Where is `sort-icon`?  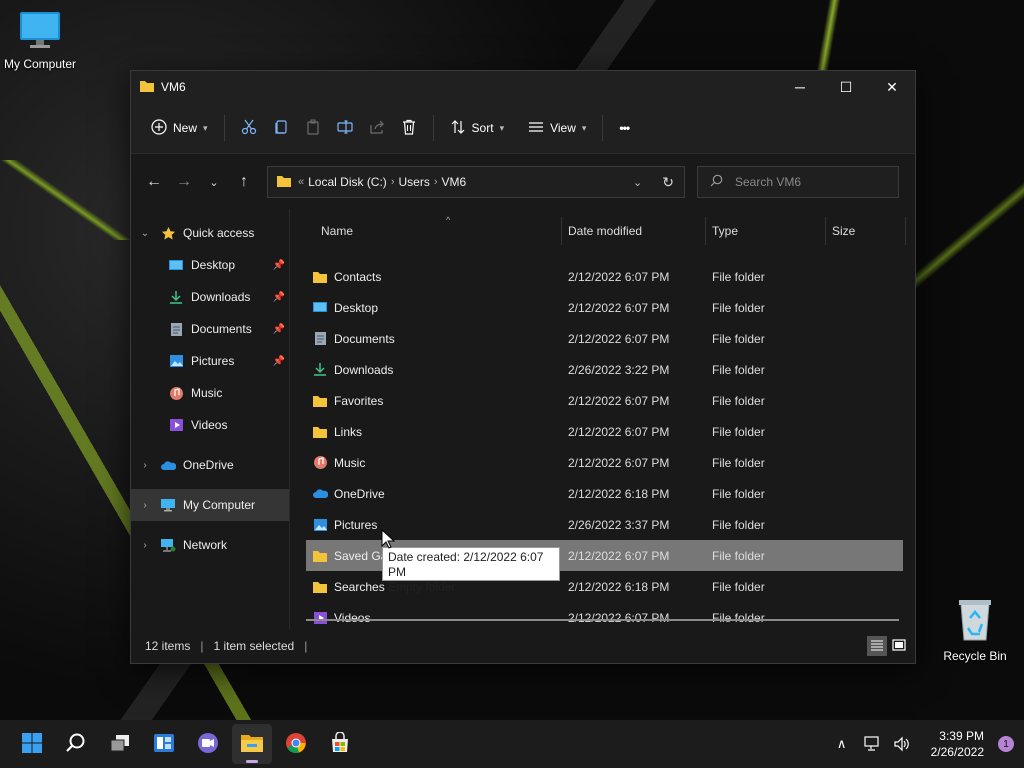 sort-icon is located at coordinates (458, 128).